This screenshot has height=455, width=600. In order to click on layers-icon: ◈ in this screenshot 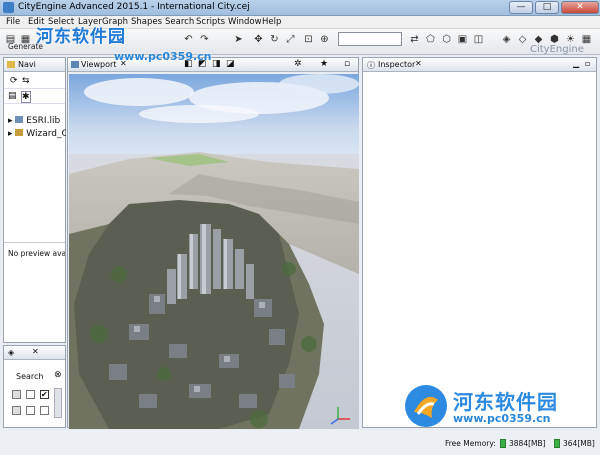, I will do `click(11, 352)`.